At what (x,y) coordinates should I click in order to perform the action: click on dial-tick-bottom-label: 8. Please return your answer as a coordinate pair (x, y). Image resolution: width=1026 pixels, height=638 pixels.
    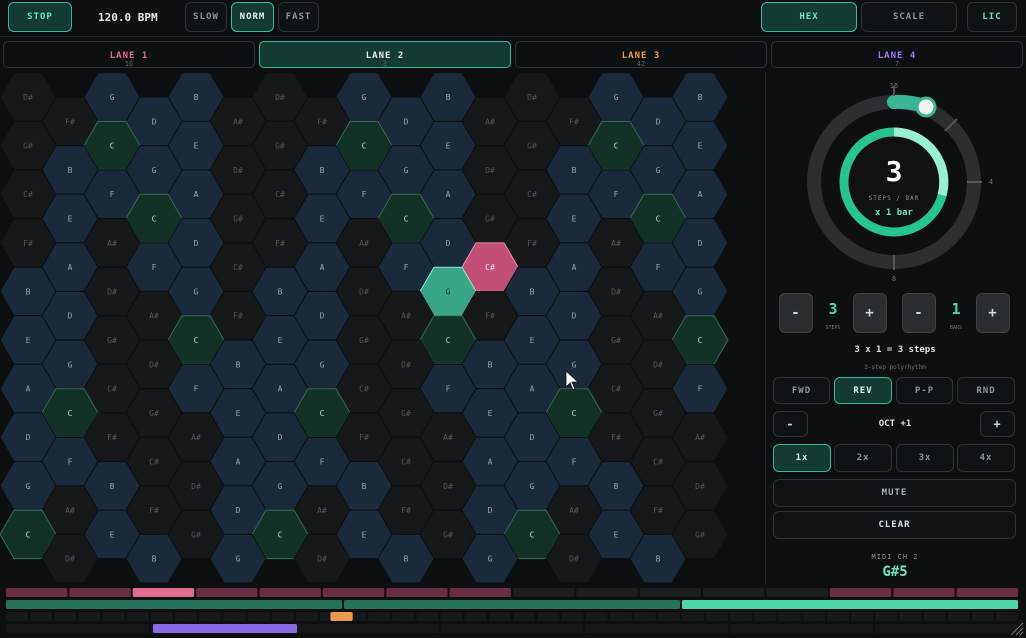
    Looking at the image, I should click on (894, 279).